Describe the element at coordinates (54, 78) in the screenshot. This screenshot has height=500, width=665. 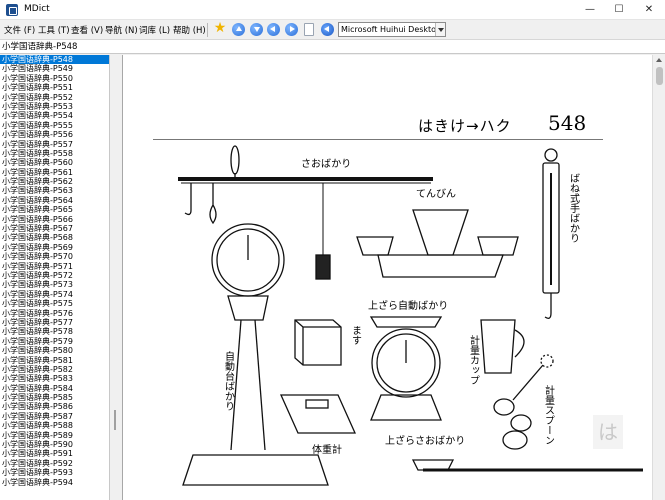
I see `list-item: 小学国语辞典-P550` at that location.